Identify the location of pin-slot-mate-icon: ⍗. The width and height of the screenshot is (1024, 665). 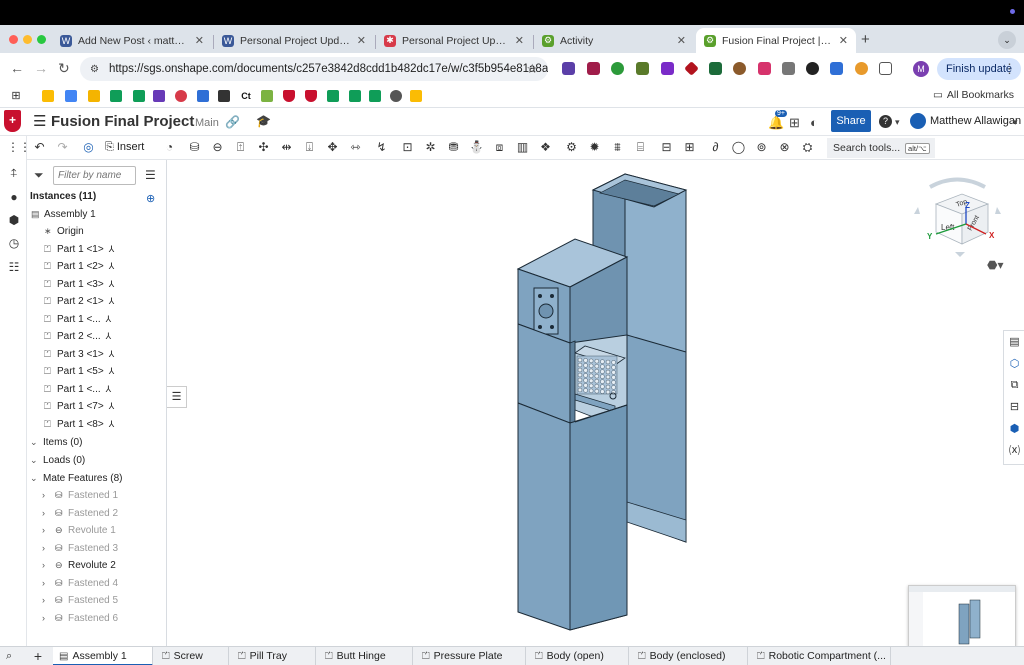
(309, 147).